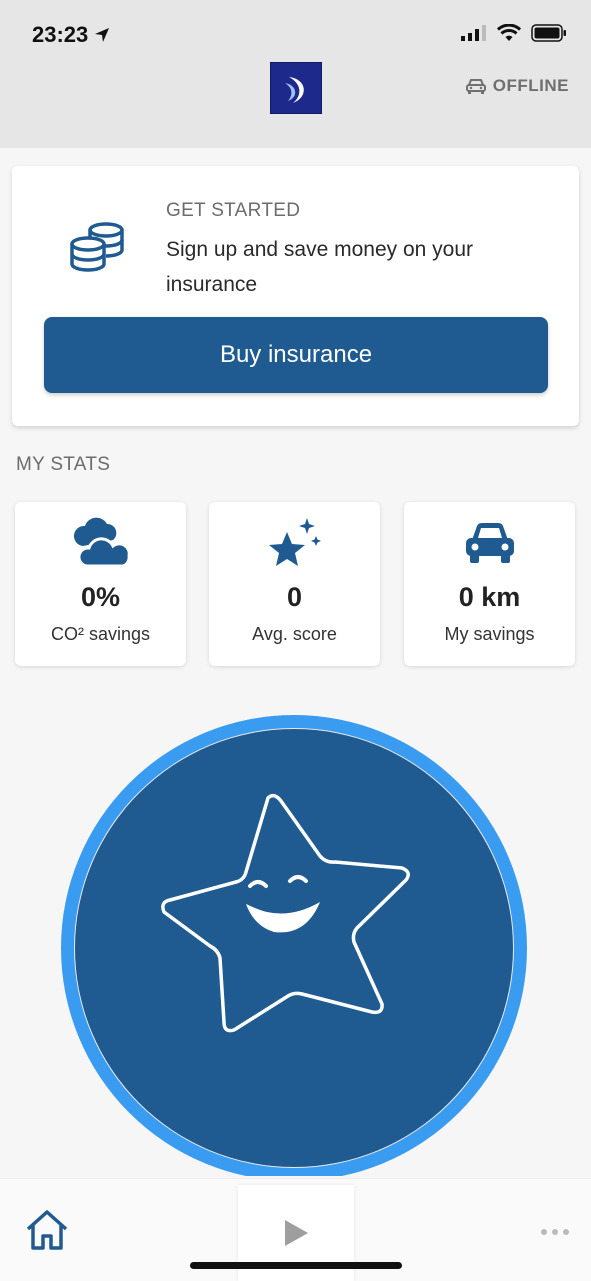 This screenshot has height=1281, width=591. What do you see at coordinates (296, 88) in the screenshot?
I see `app-logo` at bounding box center [296, 88].